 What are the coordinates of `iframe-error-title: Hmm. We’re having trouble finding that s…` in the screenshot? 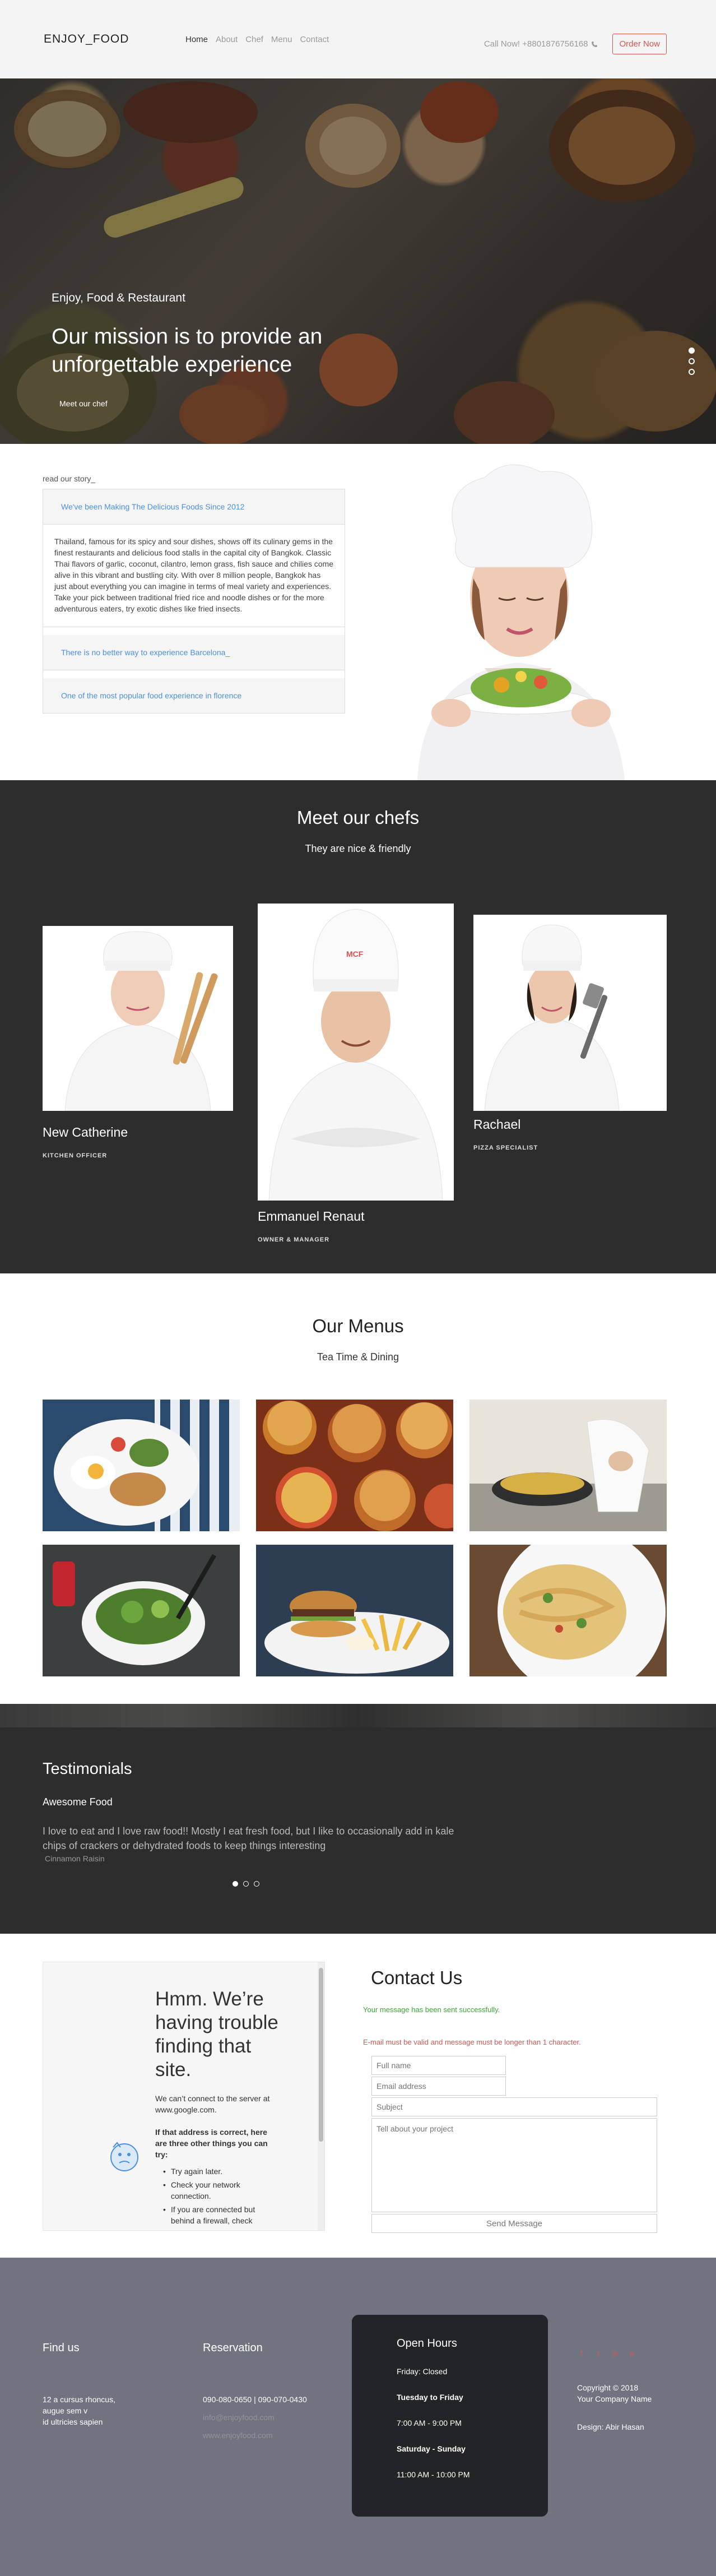 It's located at (217, 2034).